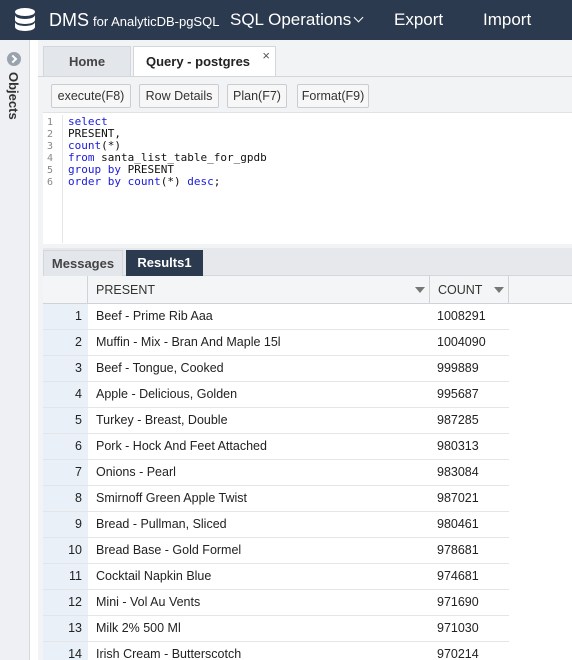 This screenshot has width=572, height=660. I want to click on count-cell: 980461, so click(458, 524).